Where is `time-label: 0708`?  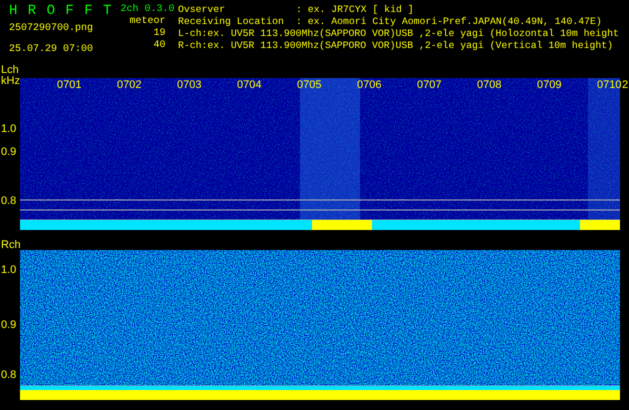
time-label: 0708 is located at coordinates (489, 85).